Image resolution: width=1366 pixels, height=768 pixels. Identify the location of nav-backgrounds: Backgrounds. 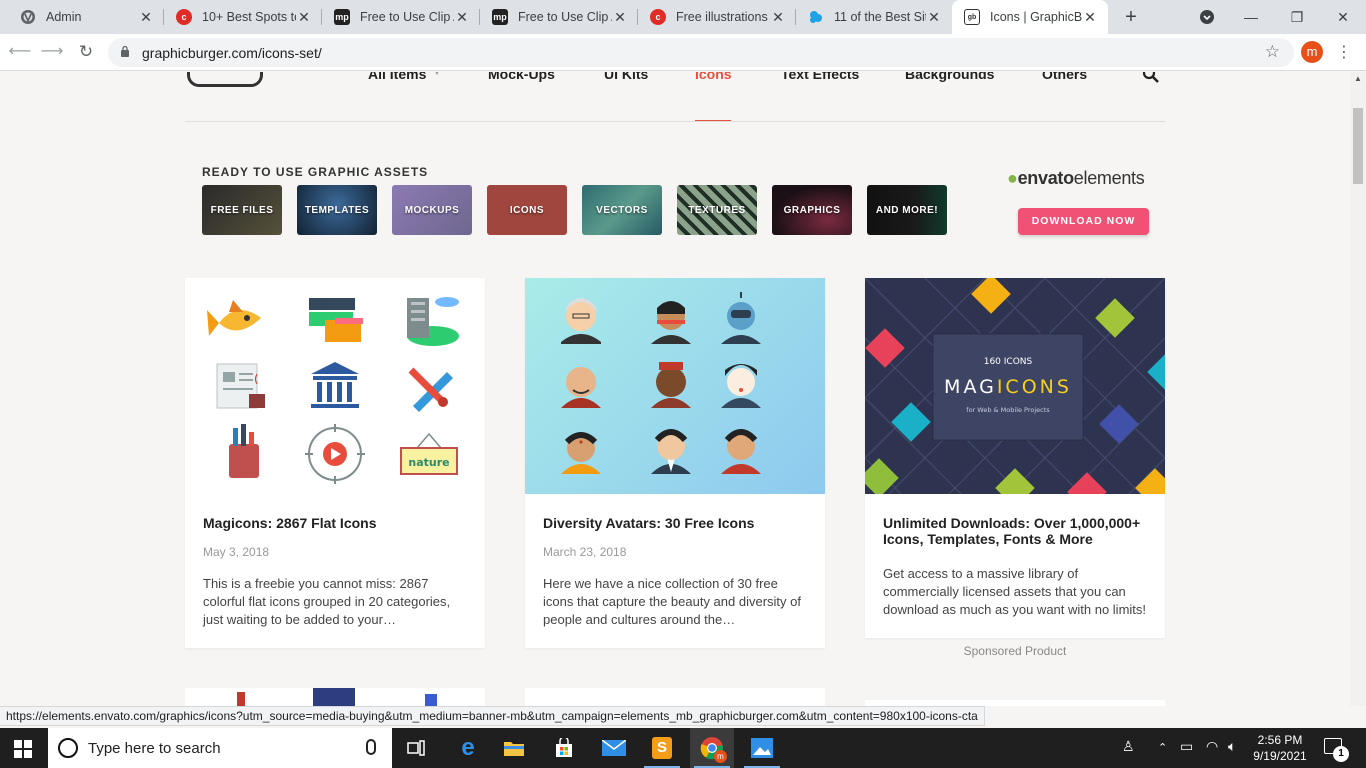
(949, 77).